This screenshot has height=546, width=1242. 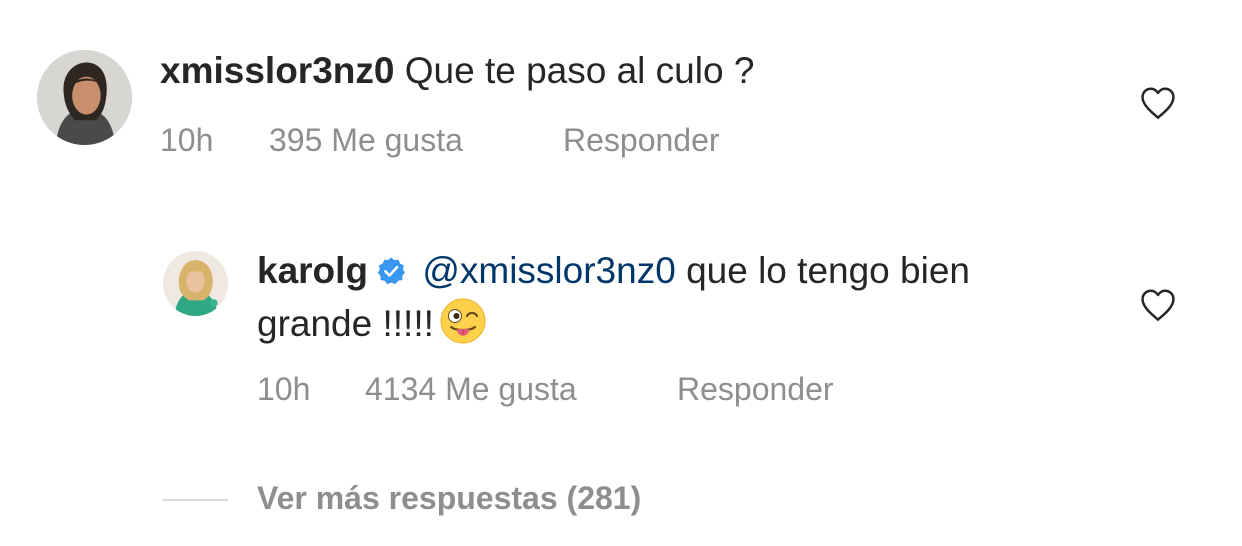 What do you see at coordinates (391, 271) in the screenshot?
I see `verified-badge-icon` at bounding box center [391, 271].